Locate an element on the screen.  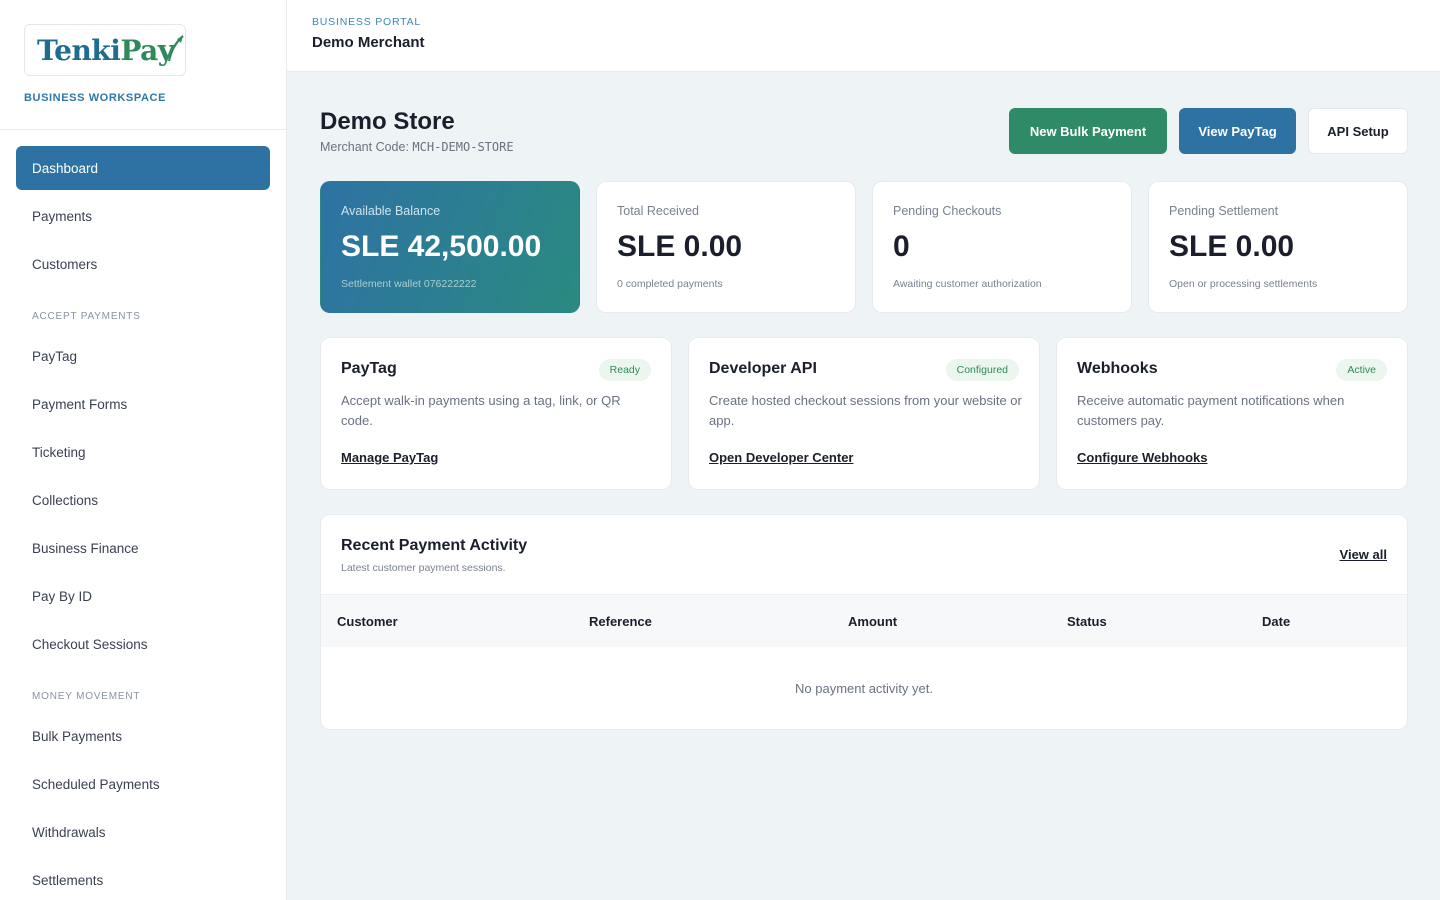
merchant-code-label: Merchant Code: is located at coordinates (364, 147).